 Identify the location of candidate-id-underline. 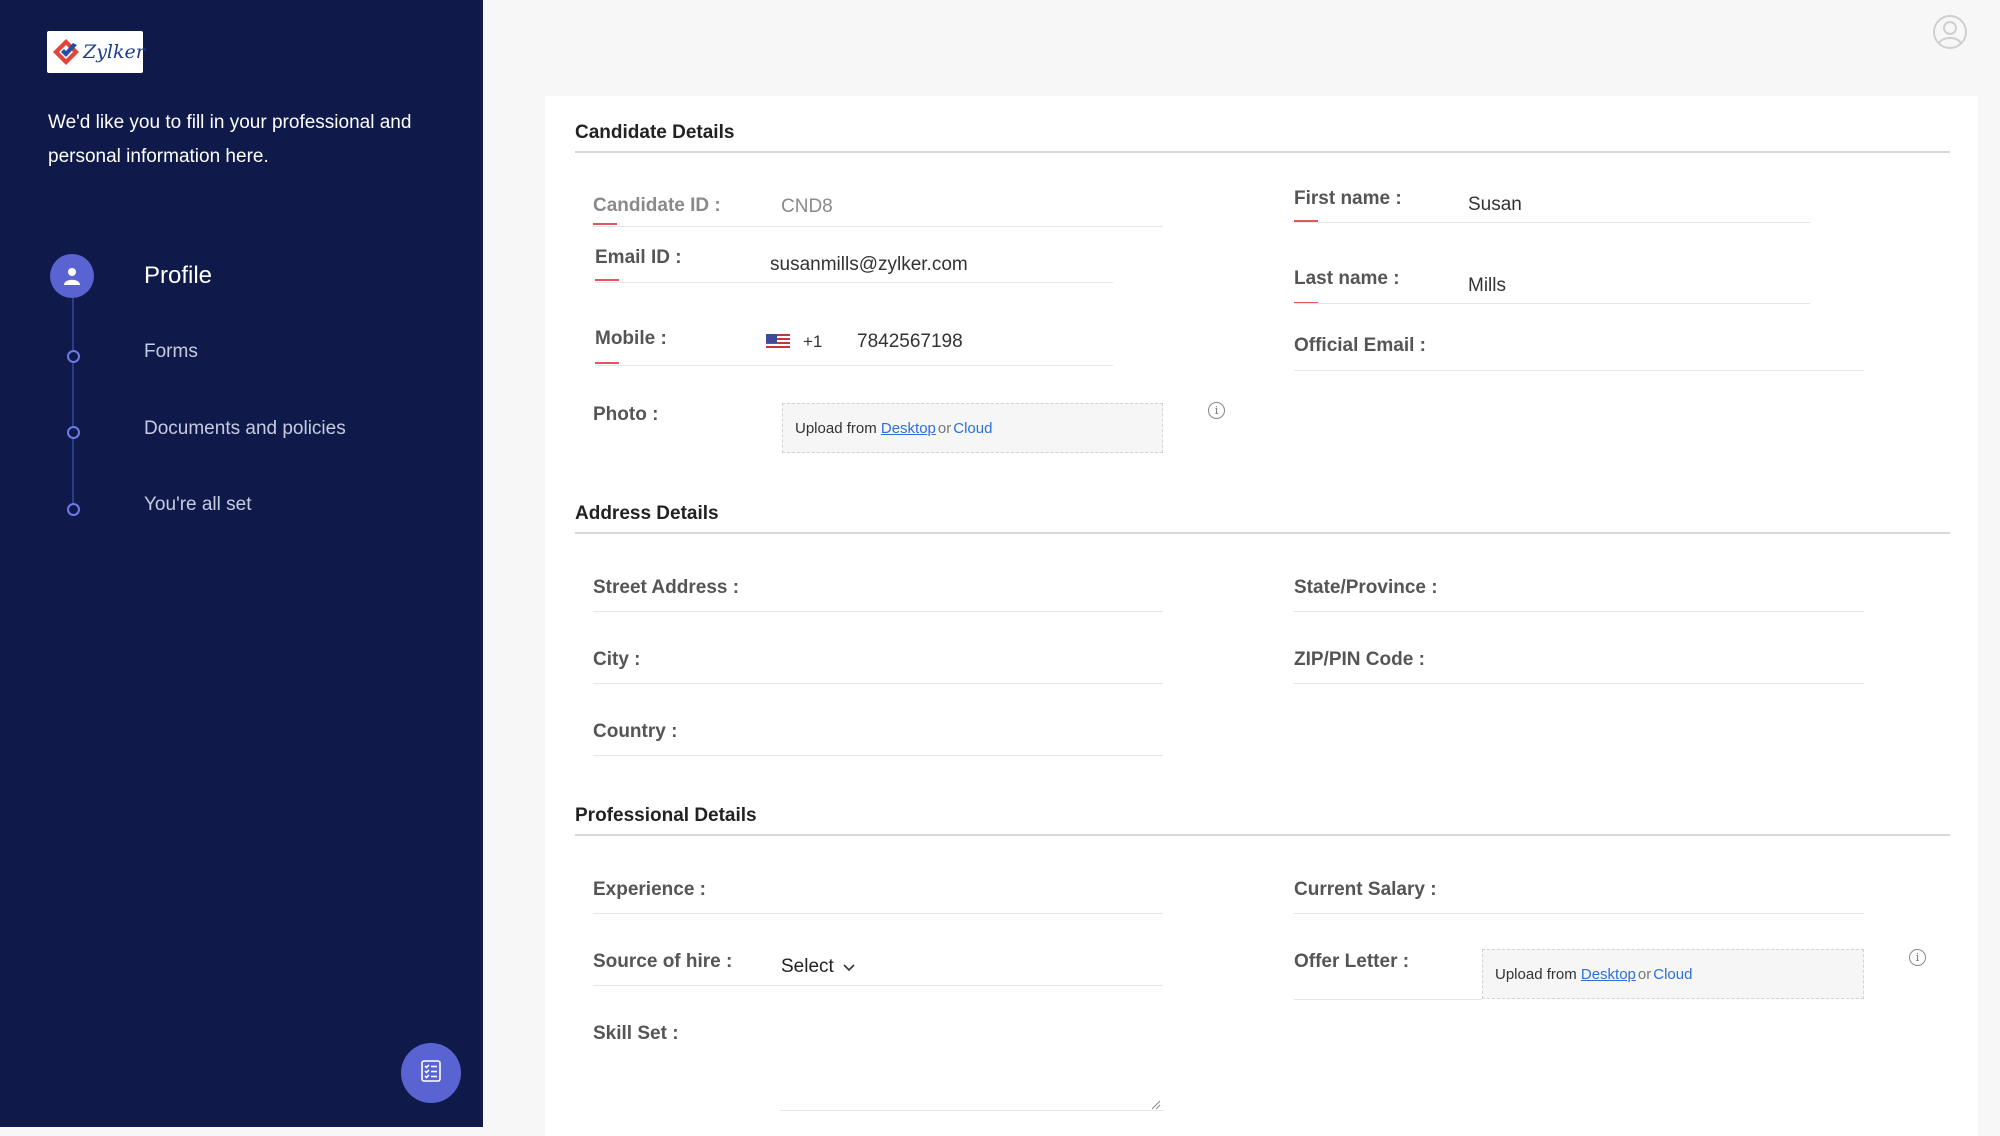
(878, 226).